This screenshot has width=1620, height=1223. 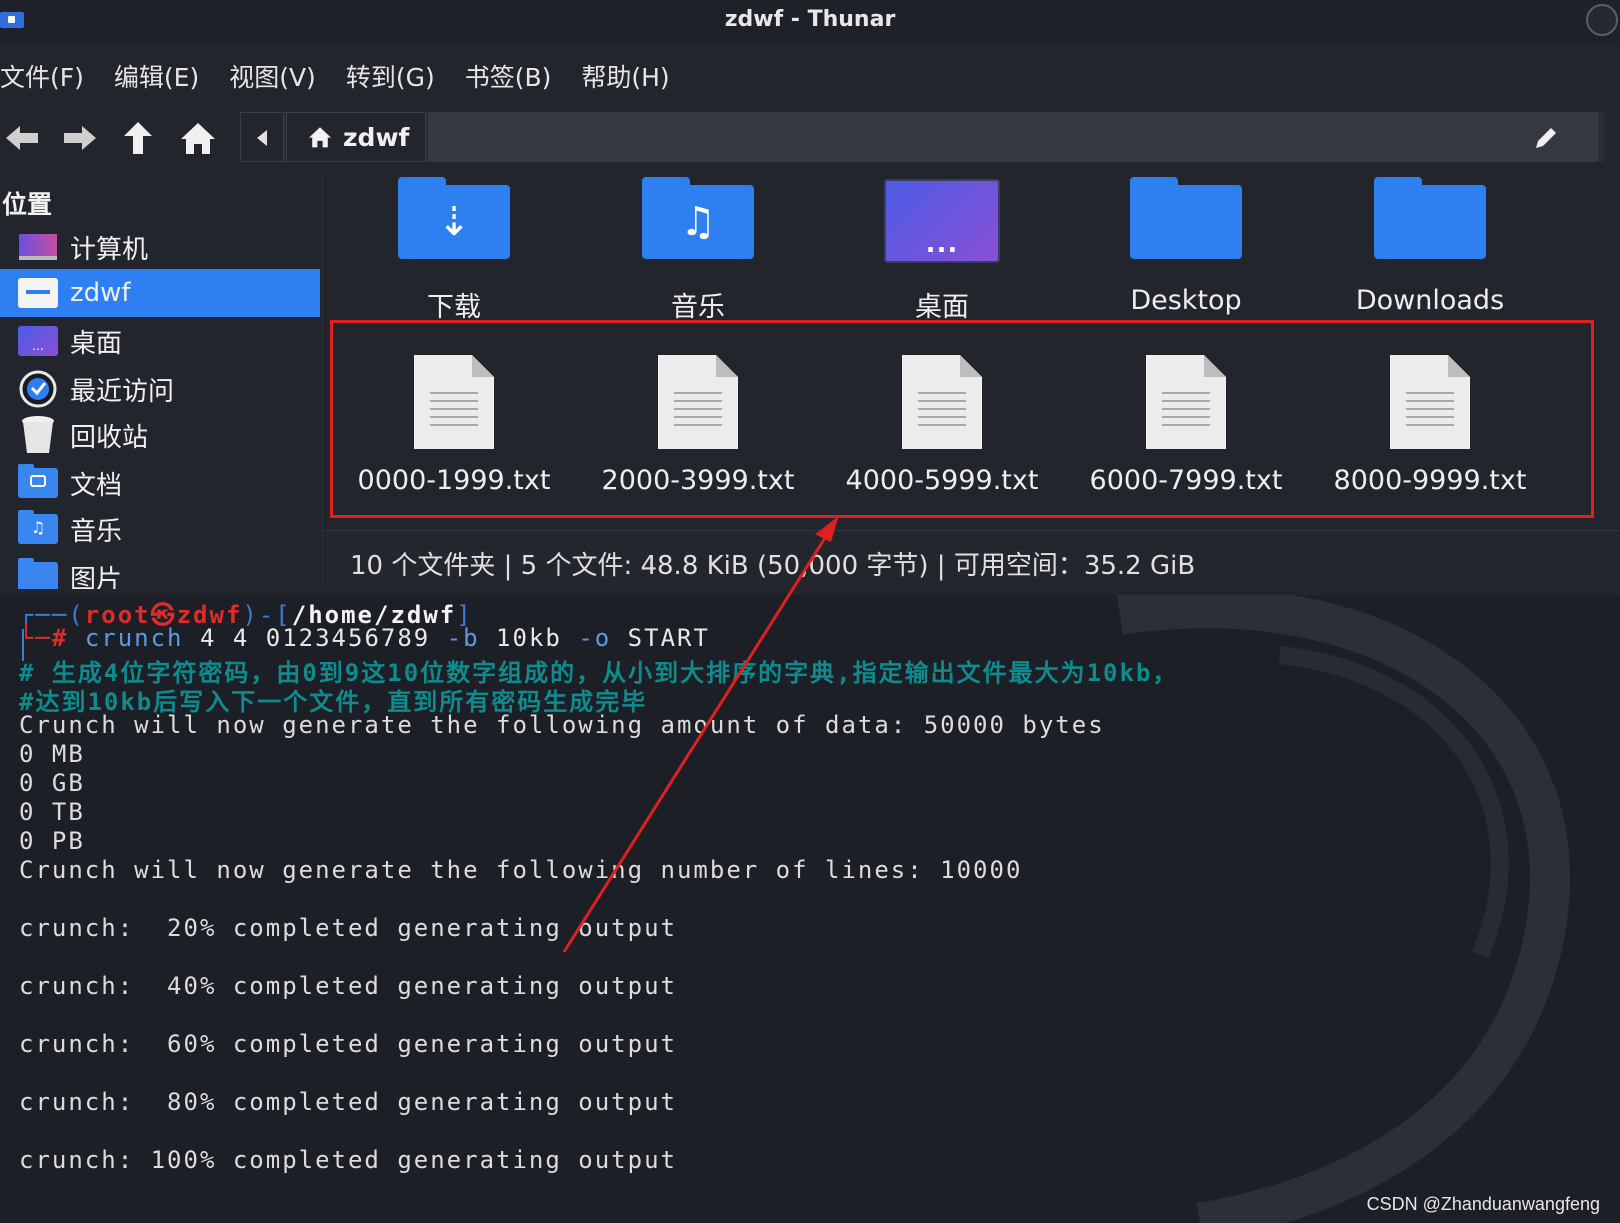 I want to click on sidebar-item-label: zdwf, so click(x=100, y=293).